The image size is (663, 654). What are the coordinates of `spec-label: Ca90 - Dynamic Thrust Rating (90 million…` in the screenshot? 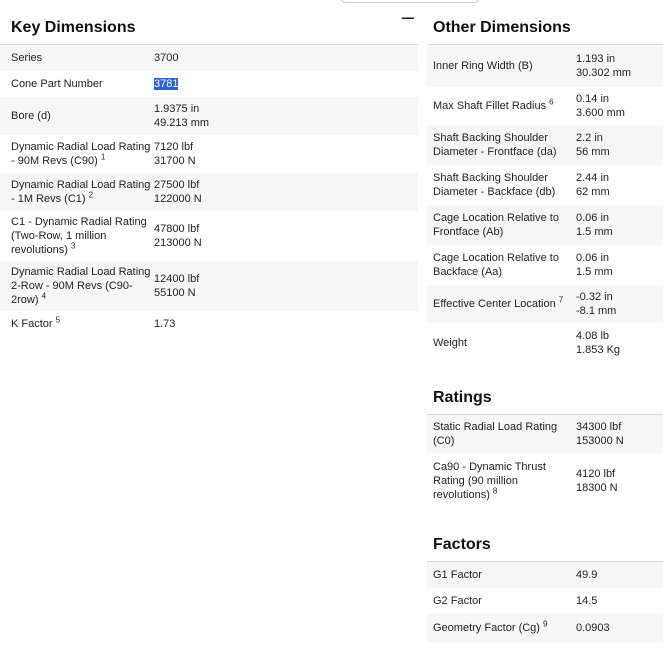 It's located at (501, 481).